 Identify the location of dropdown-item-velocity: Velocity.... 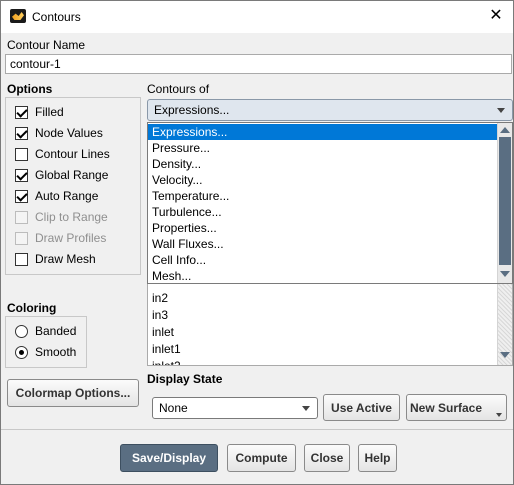
(330, 180).